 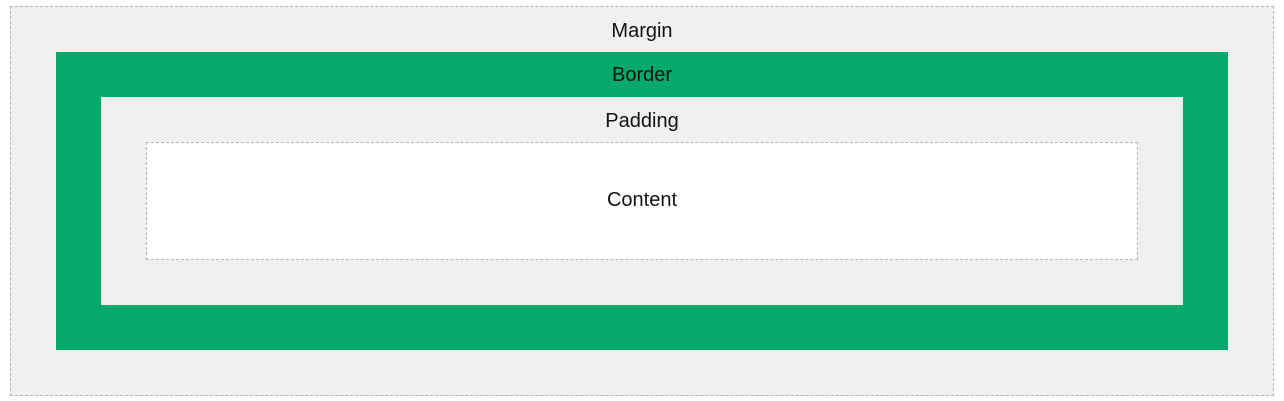 I want to click on content-label: Content, so click(x=642, y=200).